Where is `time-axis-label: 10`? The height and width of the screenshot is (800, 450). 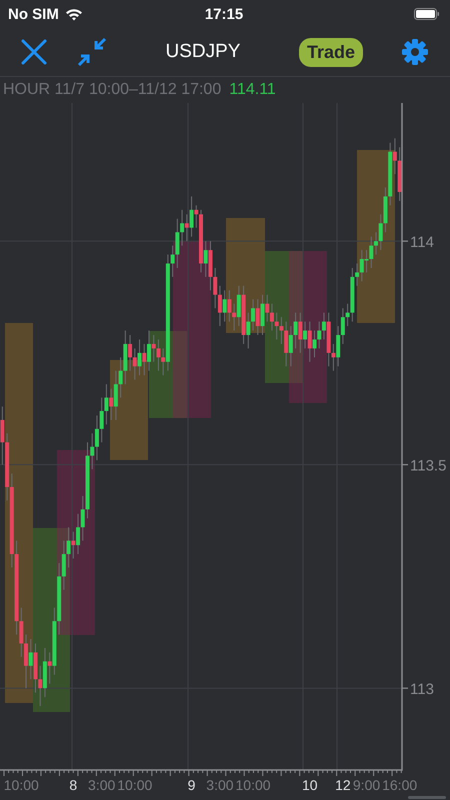 time-axis-label: 10 is located at coordinates (310, 785).